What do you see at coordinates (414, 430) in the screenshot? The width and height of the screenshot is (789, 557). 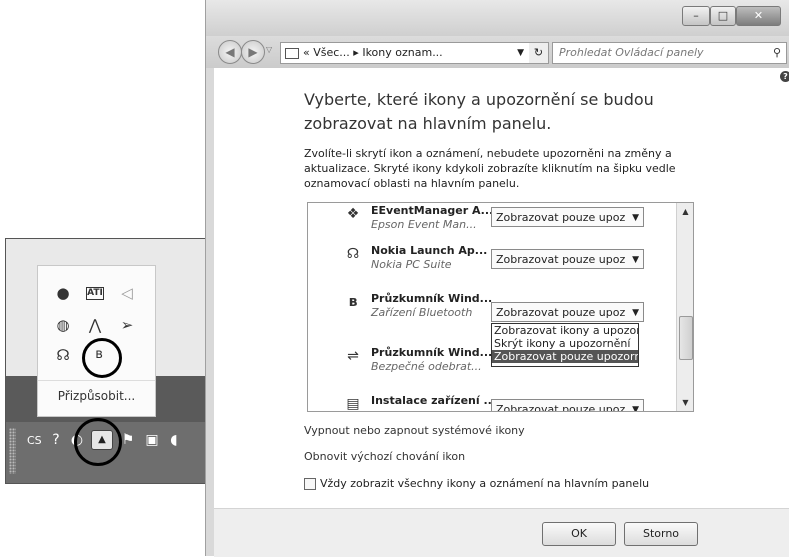 I see `system-icons-link: Vypnout nebo zapnout systémové ikony` at bounding box center [414, 430].